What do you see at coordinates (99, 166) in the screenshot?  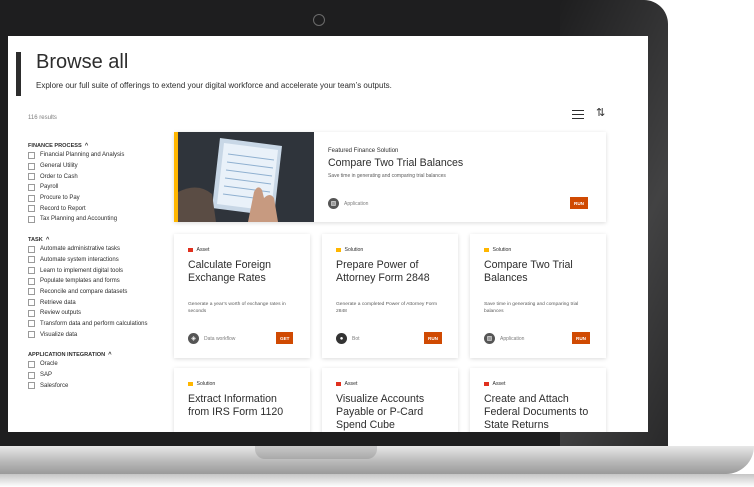 I see `filter-option: General Utility` at bounding box center [99, 166].